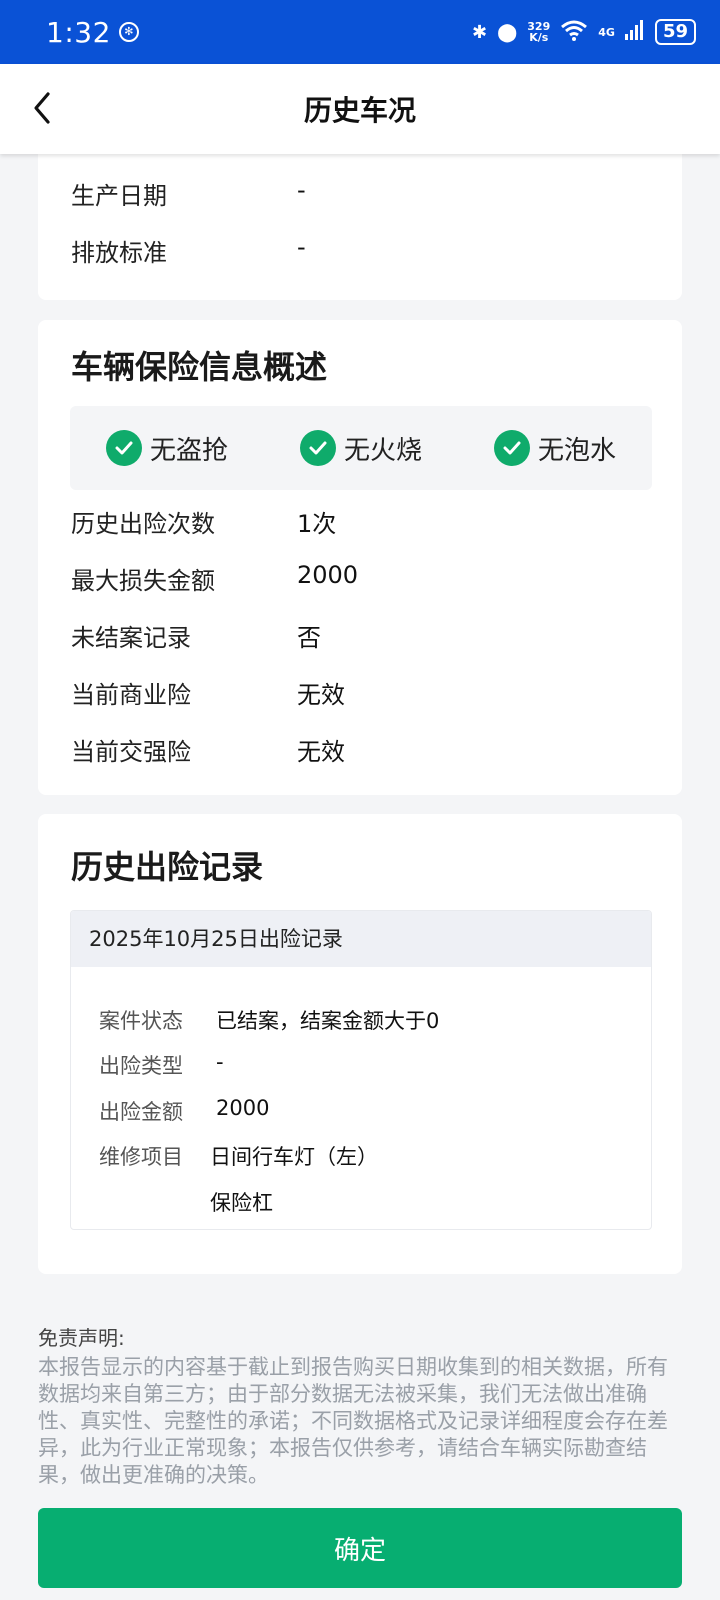 This screenshot has width=720, height=1600. What do you see at coordinates (361, 939) in the screenshot?
I see `claim-record-header: 2025年10月25日出险记录` at bounding box center [361, 939].